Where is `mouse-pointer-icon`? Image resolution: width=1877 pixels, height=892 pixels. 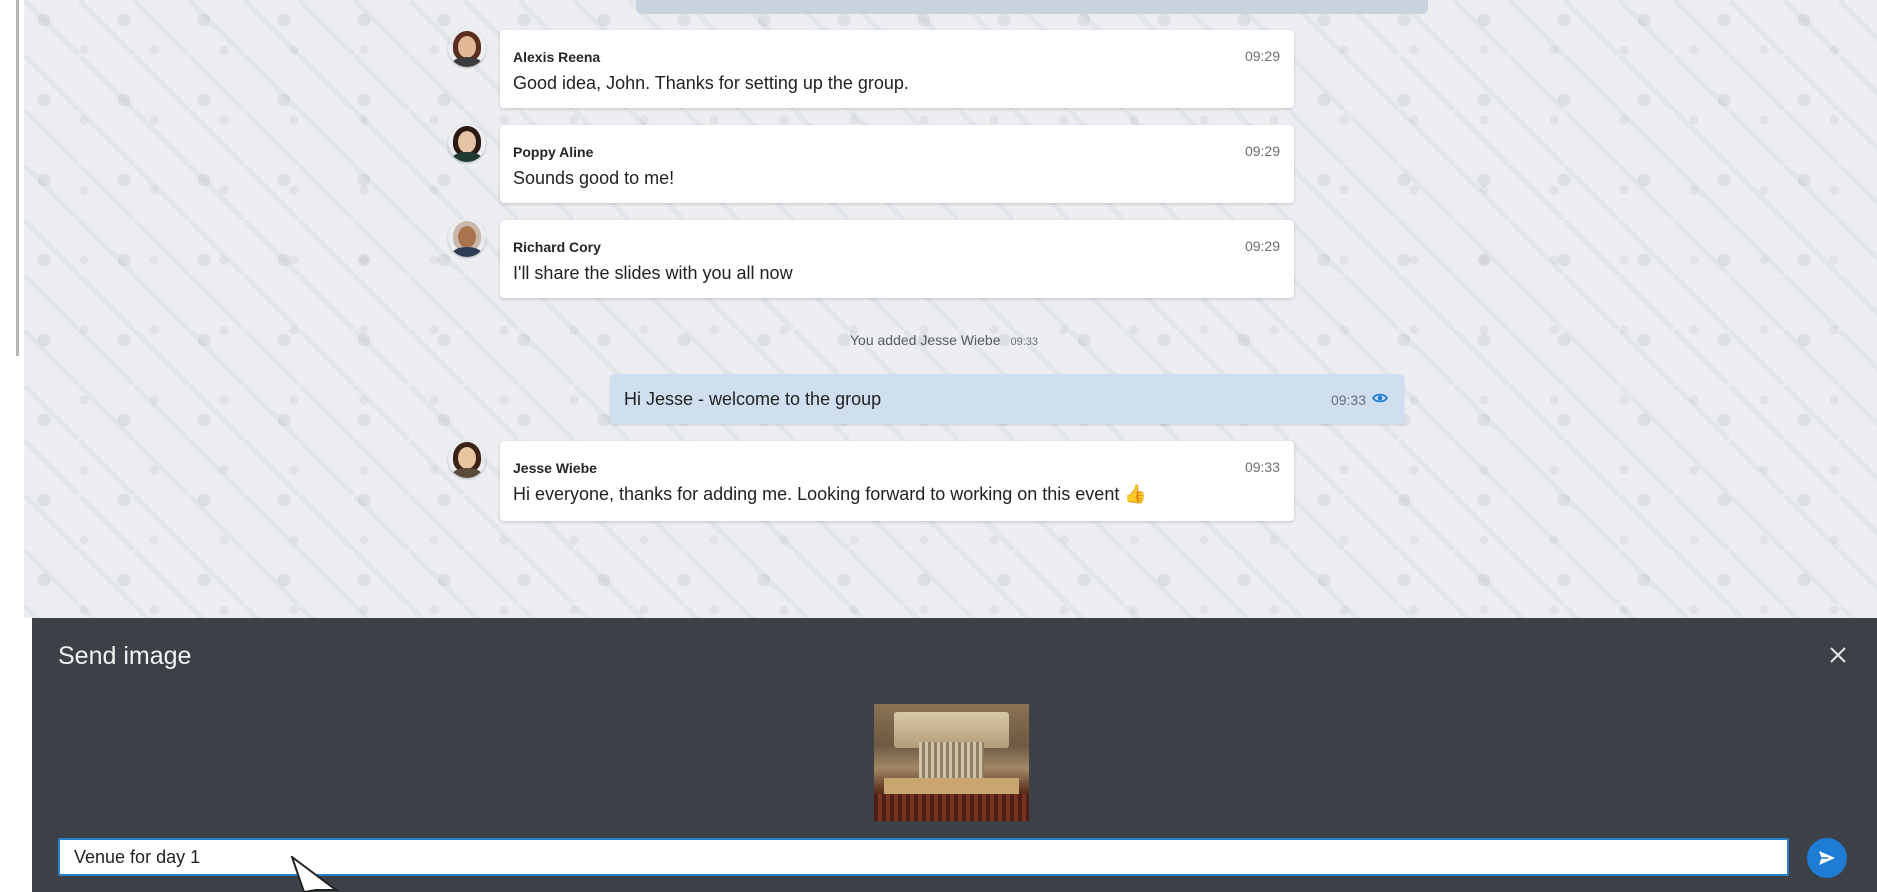 mouse-pointer-icon is located at coordinates (314, 874).